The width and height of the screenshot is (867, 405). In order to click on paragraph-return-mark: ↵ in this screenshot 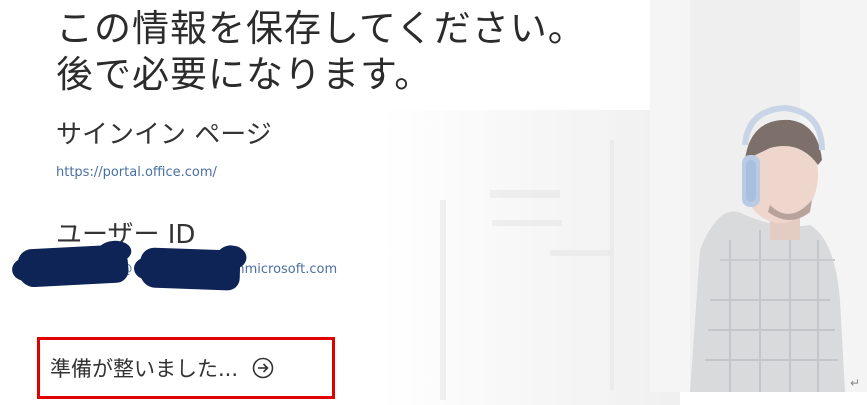, I will do `click(855, 383)`.